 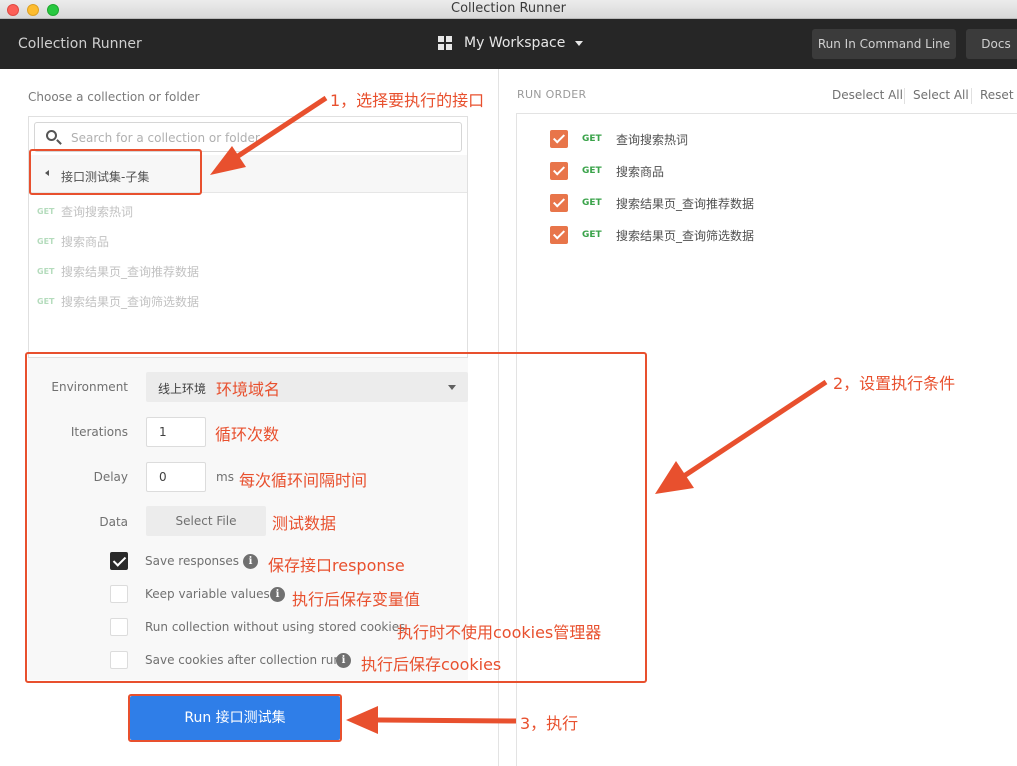 I want to click on annotation-delay-note: 每次循环间隔时间, so click(x=303, y=480).